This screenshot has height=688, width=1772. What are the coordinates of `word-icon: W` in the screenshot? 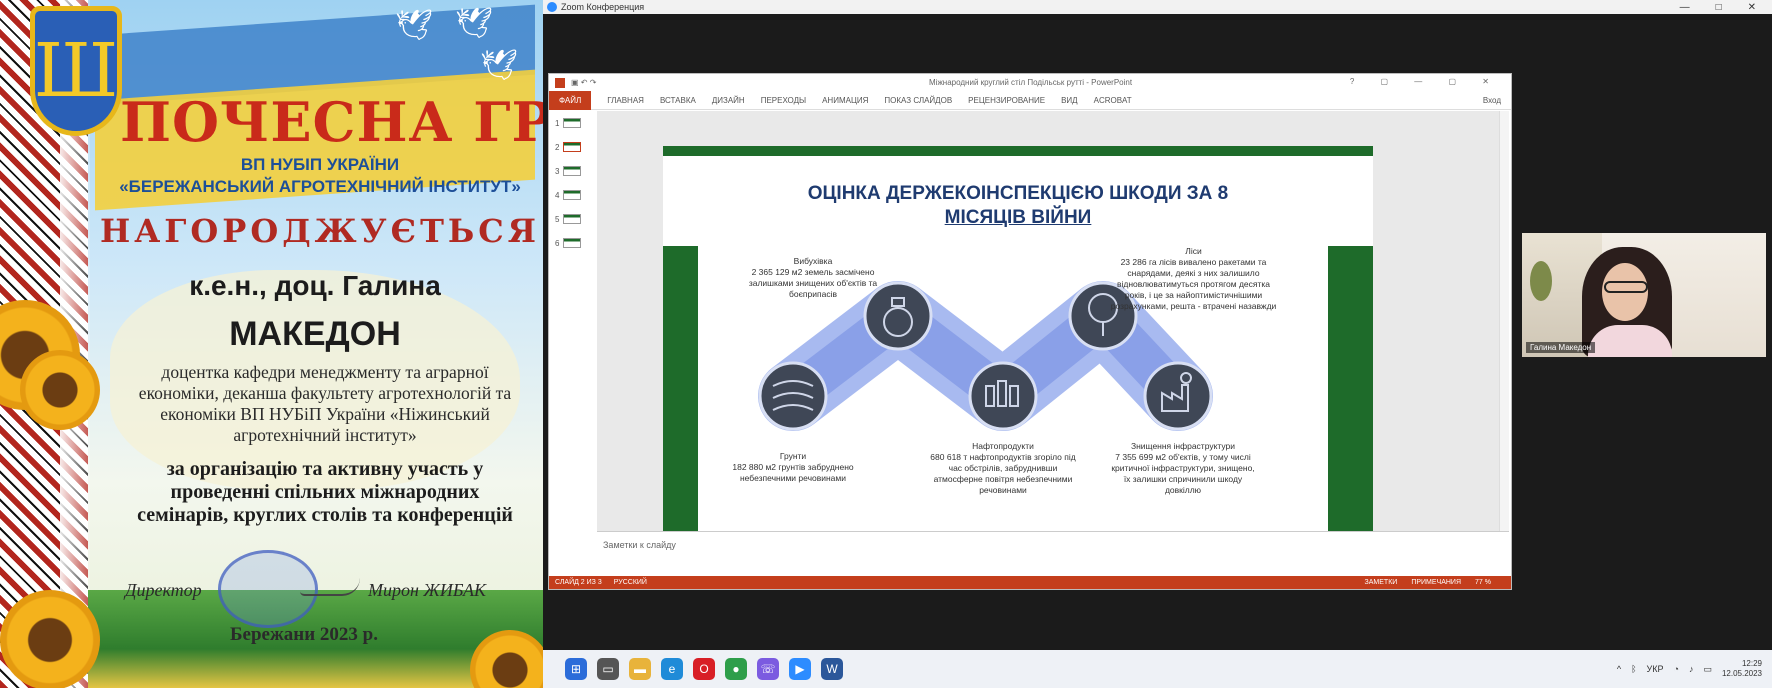 It's located at (832, 669).